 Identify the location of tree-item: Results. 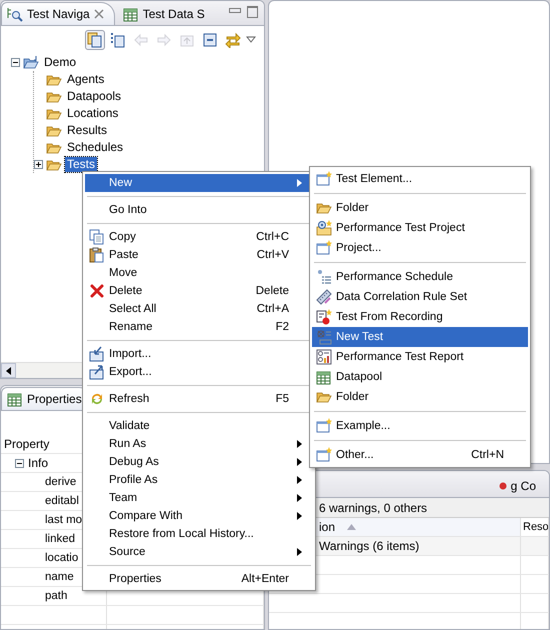
(87, 130).